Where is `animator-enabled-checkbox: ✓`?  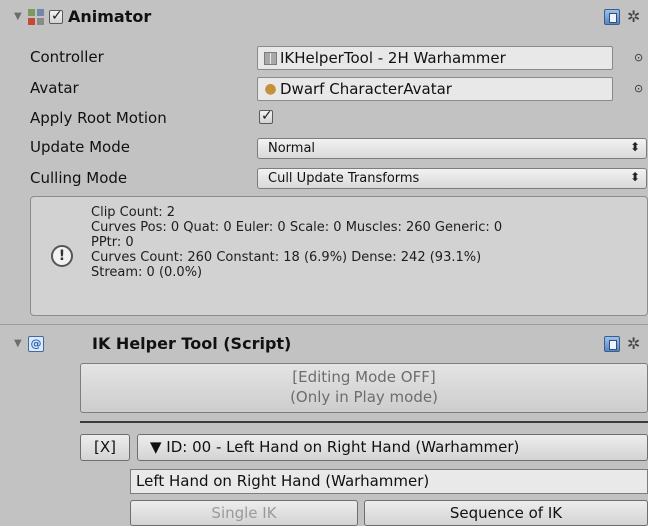 animator-enabled-checkbox: ✓ is located at coordinates (56, 16).